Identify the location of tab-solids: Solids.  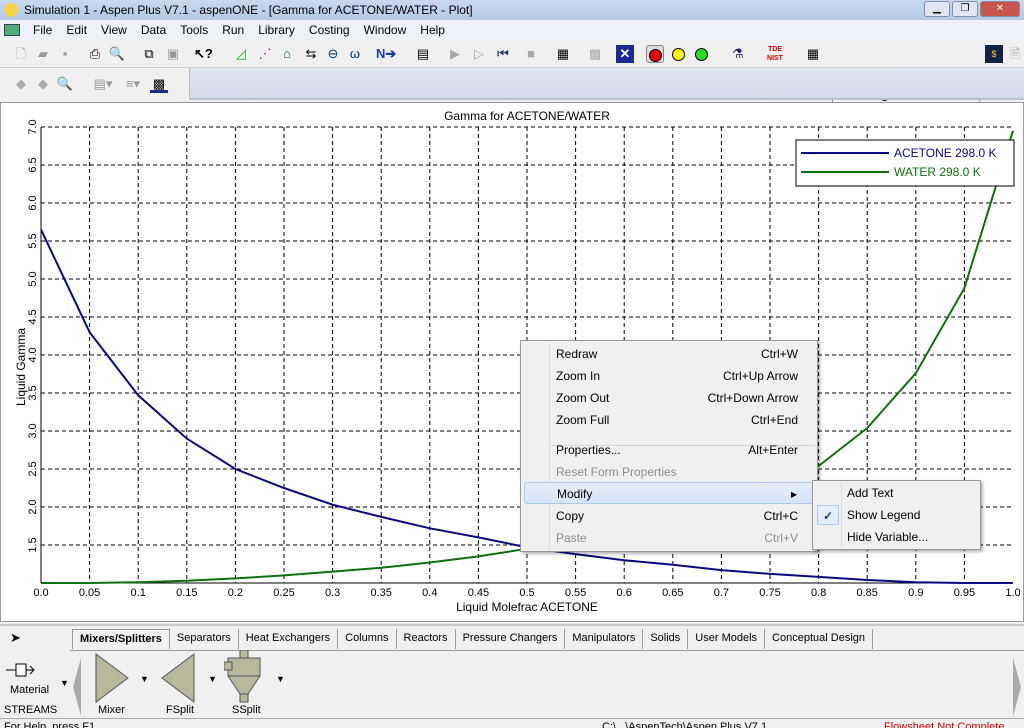
(666, 639).